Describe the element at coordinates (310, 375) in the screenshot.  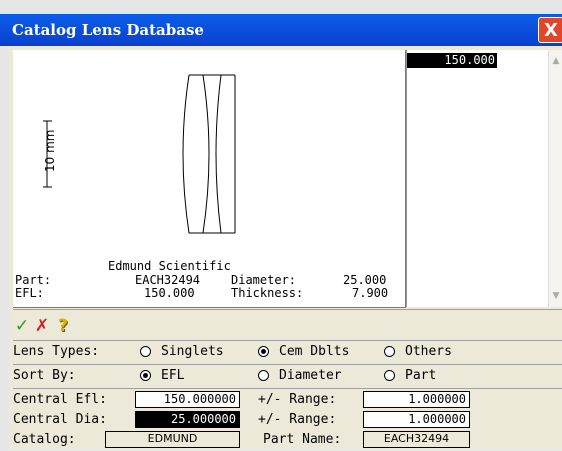
I see `diameter-sort-label: Diameter` at that location.